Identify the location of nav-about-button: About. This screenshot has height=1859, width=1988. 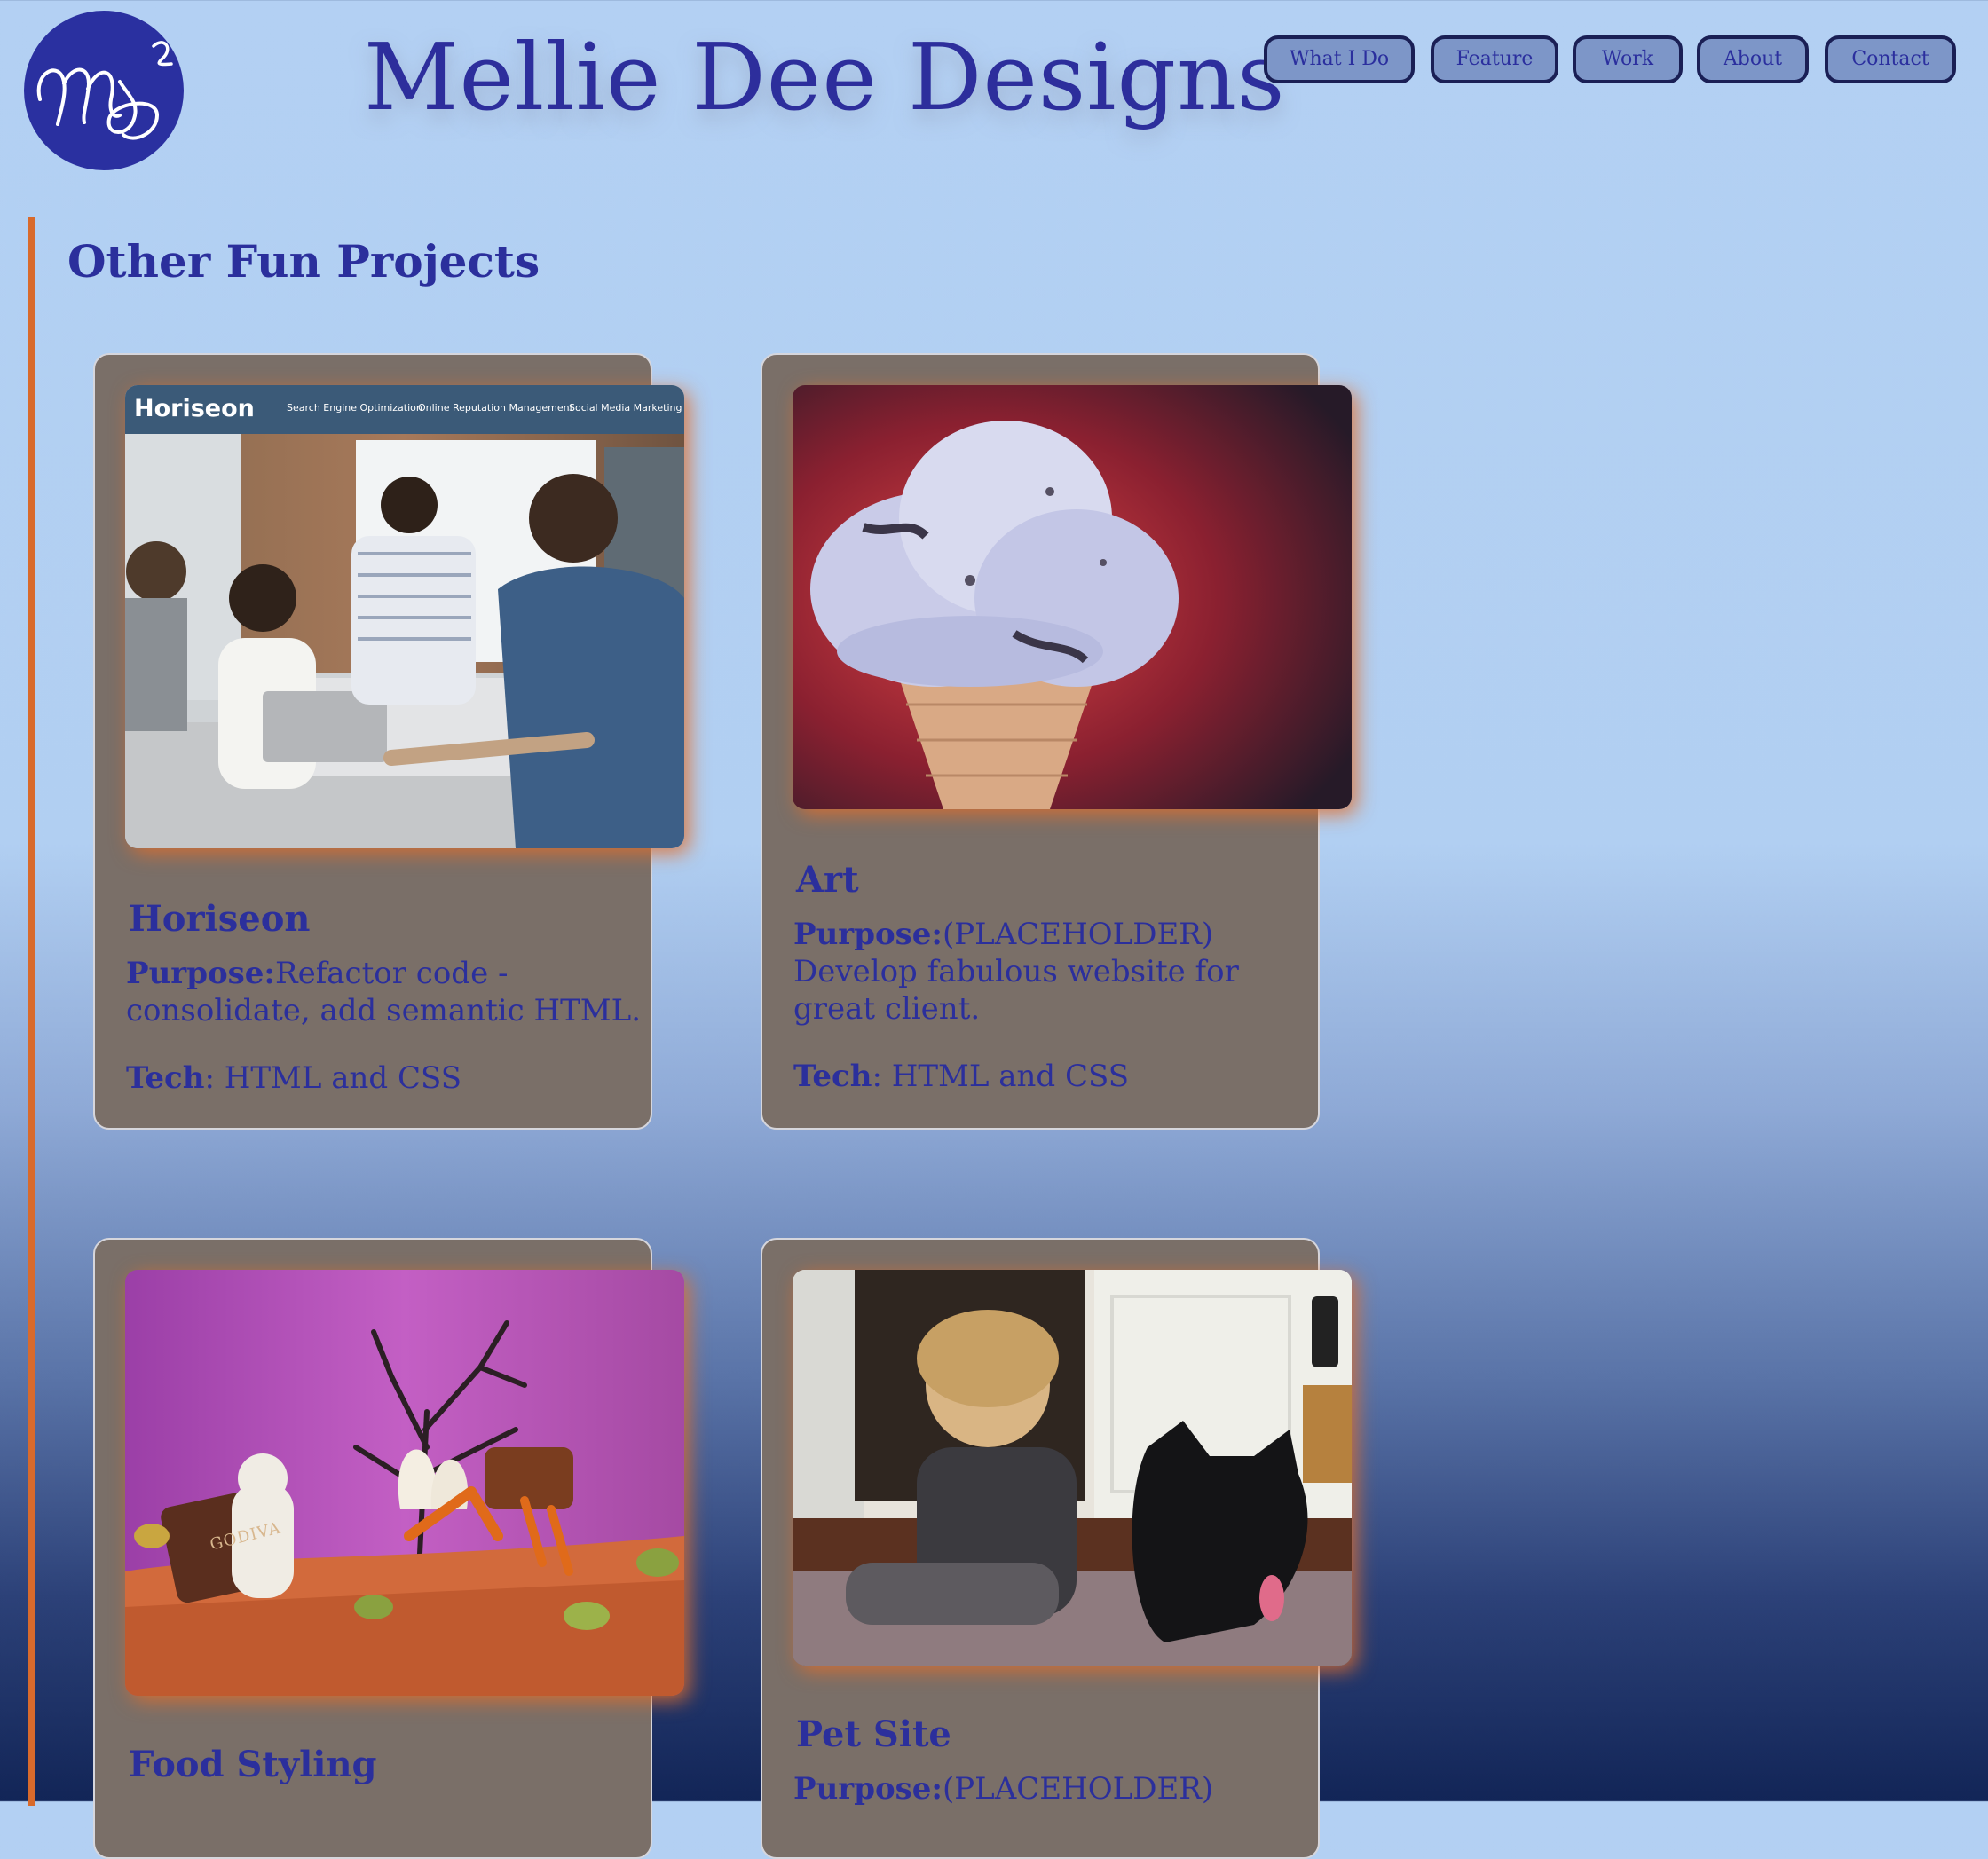
(1753, 59).